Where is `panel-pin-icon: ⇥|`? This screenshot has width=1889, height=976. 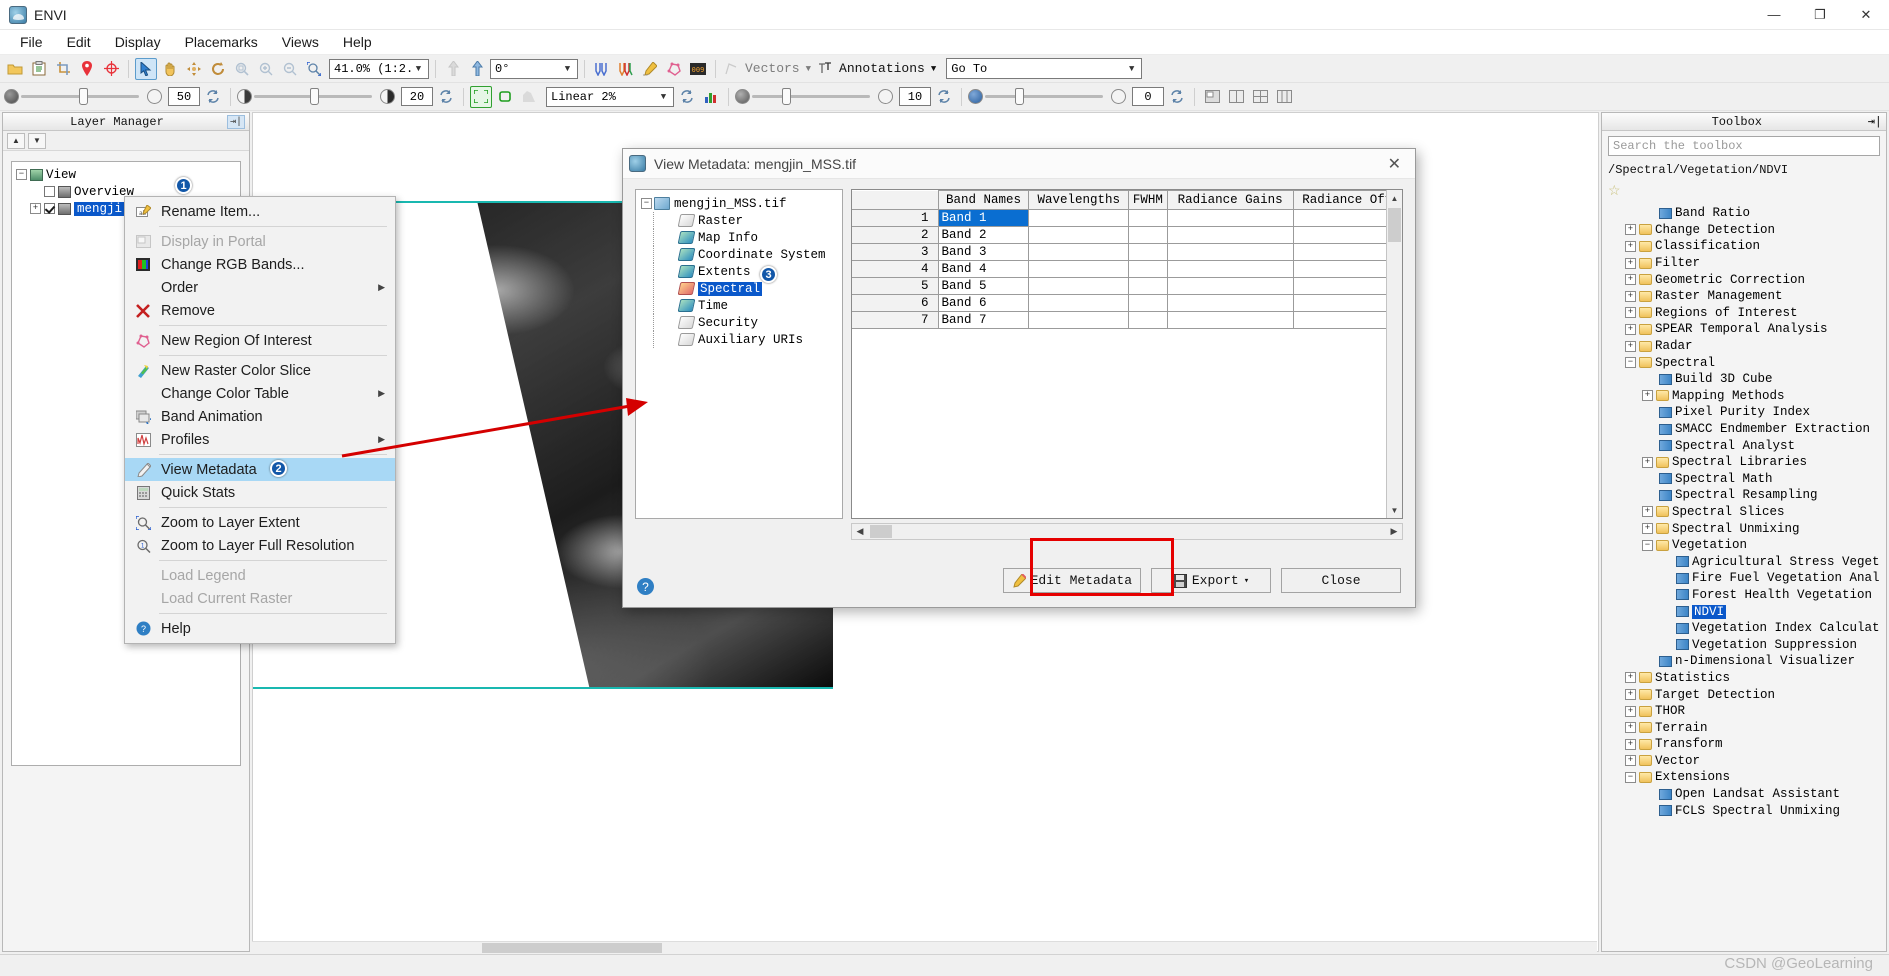
panel-pin-icon: ⇥| is located at coordinates (235, 121).